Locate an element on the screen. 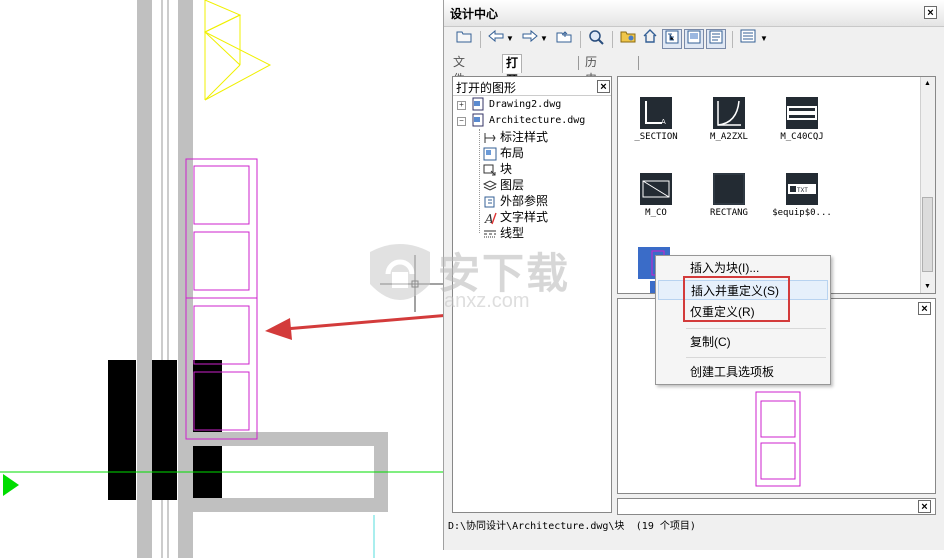 The width and height of the screenshot is (944, 558). vertical-scrollbar: ▲ ▼ is located at coordinates (927, 185).